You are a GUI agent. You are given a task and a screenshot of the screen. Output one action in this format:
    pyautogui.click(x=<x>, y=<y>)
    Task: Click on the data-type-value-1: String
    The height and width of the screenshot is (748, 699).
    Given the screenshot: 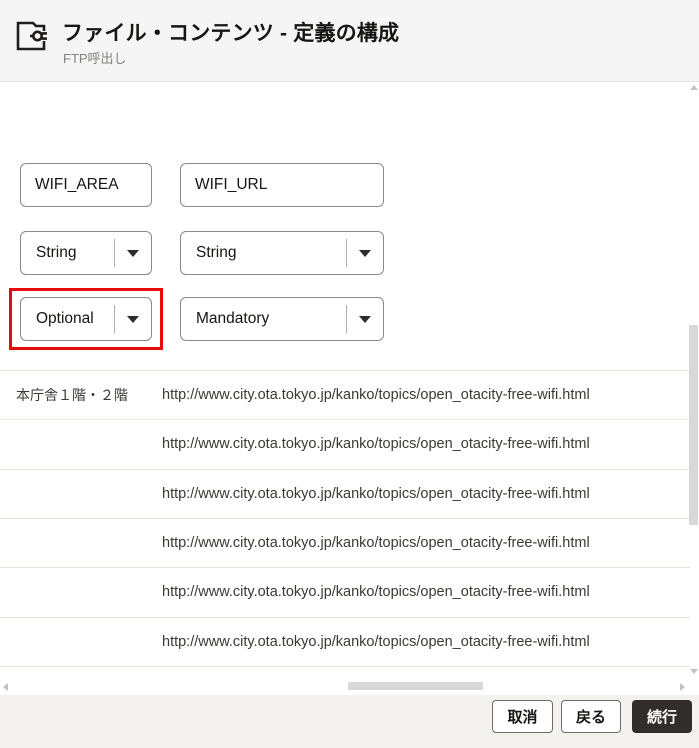 What is the action you would take?
    pyautogui.click(x=56, y=252)
    